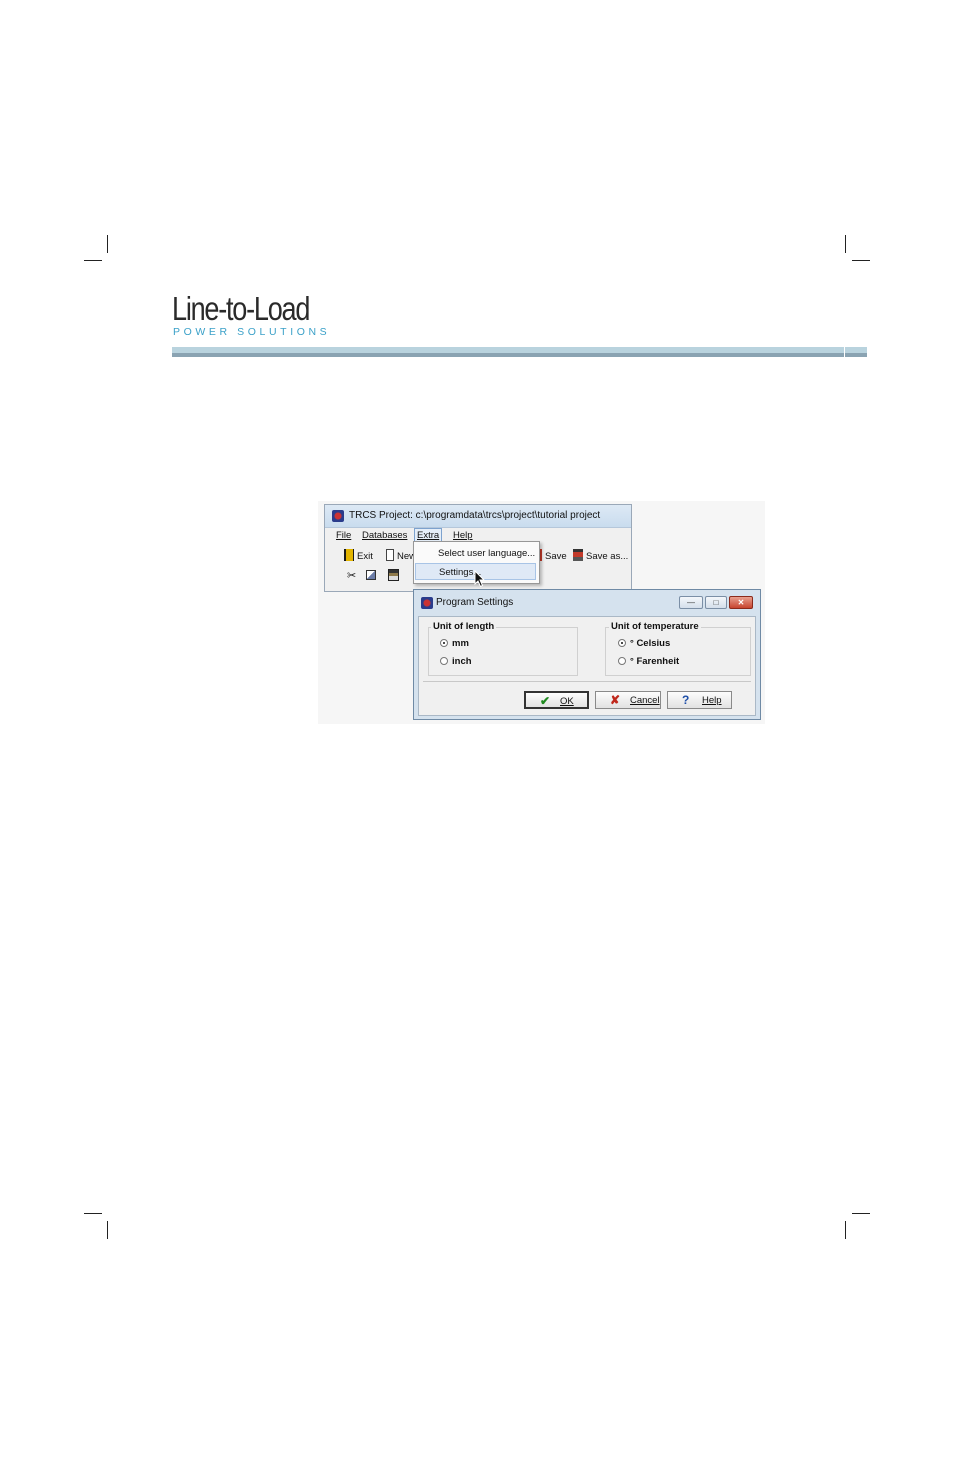 The height and width of the screenshot is (1474, 954). What do you see at coordinates (252, 332) in the screenshot?
I see `logo-subtitle: POWER SOLUTIONS` at bounding box center [252, 332].